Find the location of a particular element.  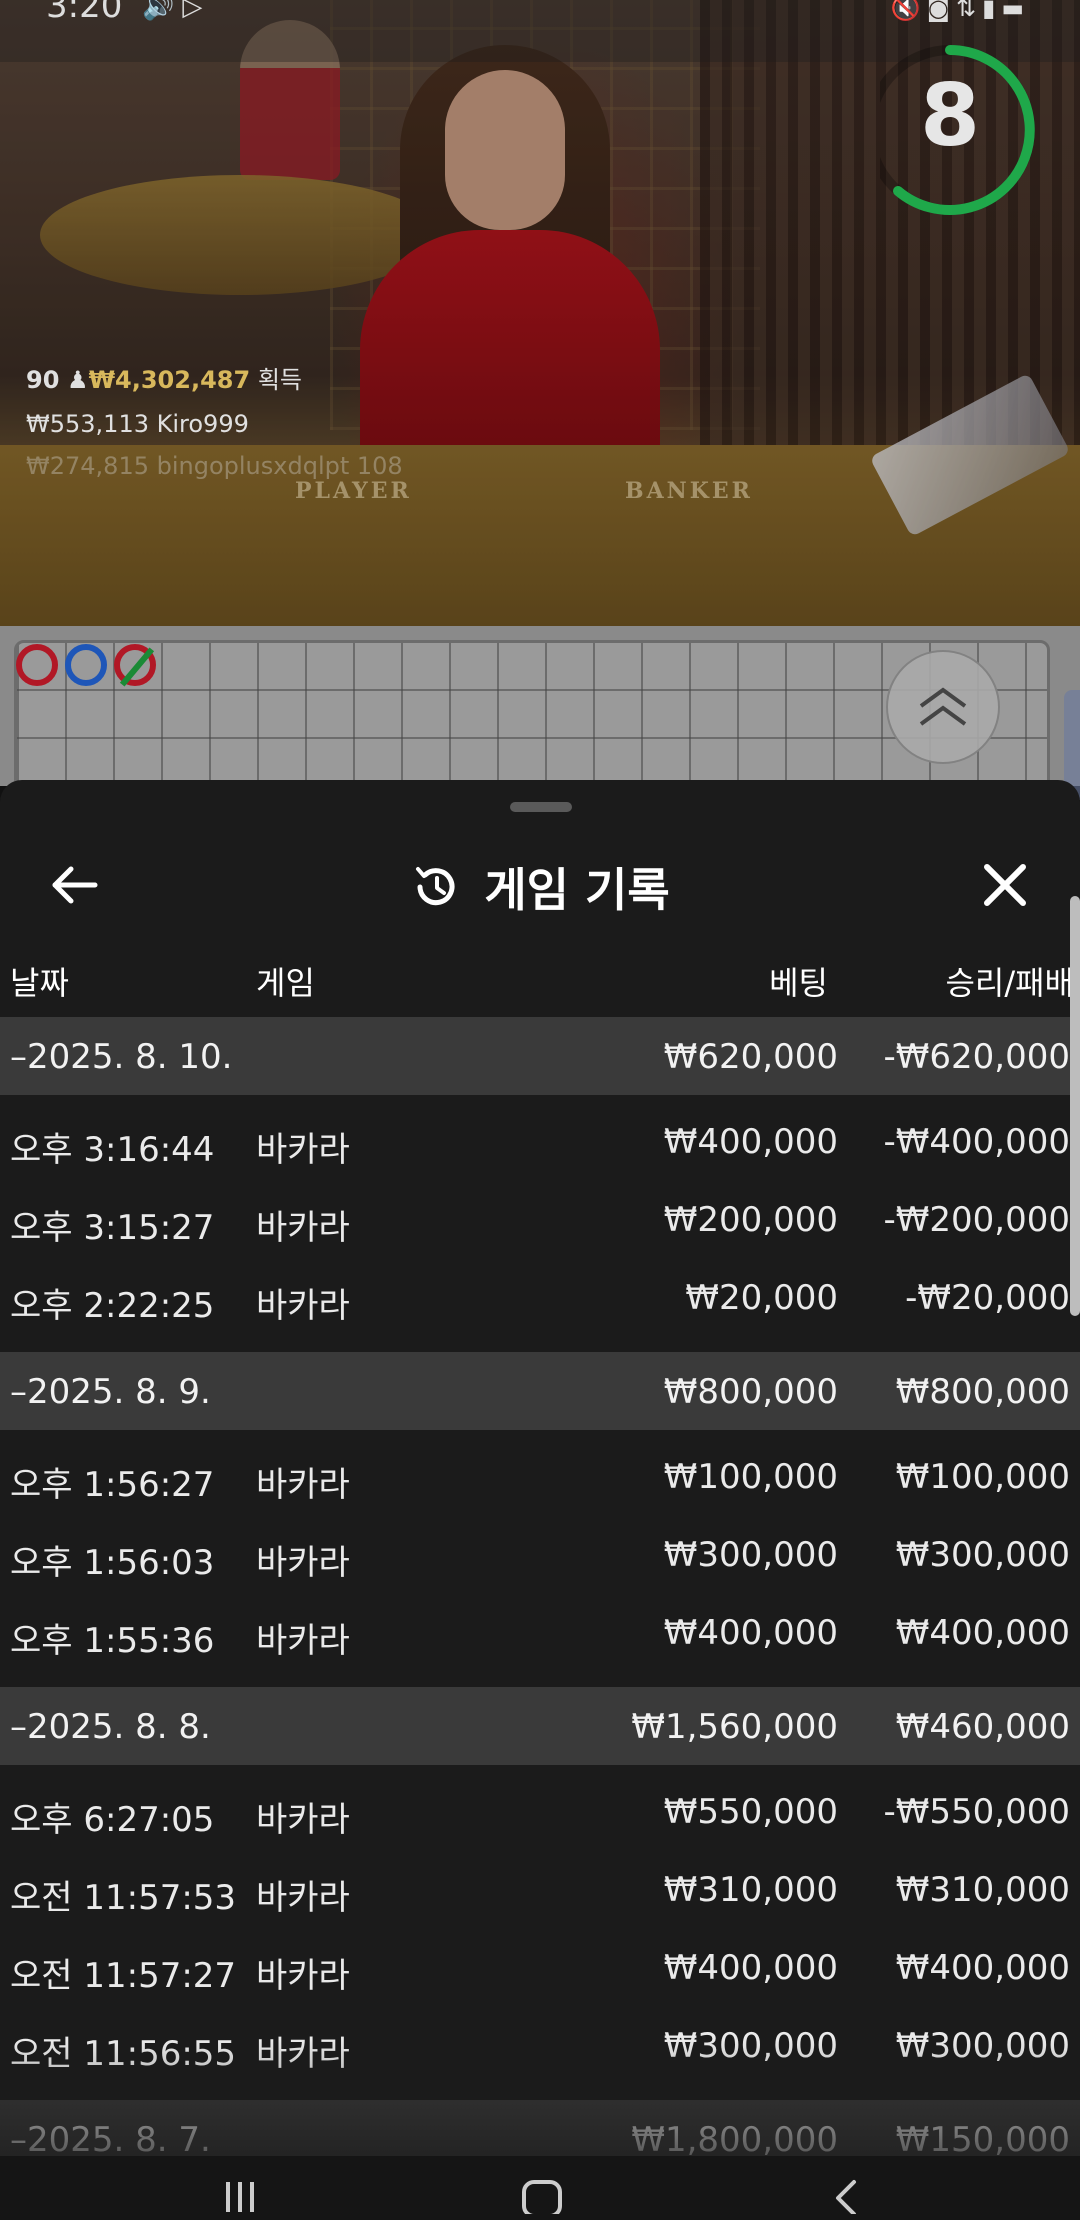

row-time: 오전 11:56:55 is located at coordinates (123, 2054).